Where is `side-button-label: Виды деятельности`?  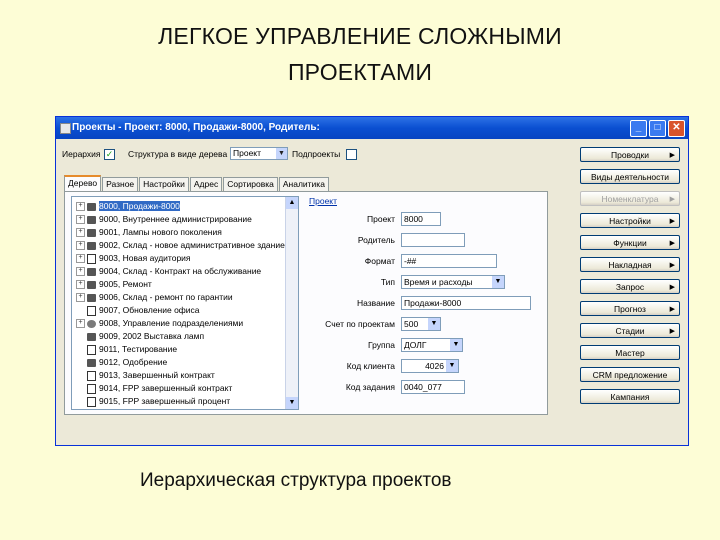 side-button-label: Виды деятельности is located at coordinates (630, 177).